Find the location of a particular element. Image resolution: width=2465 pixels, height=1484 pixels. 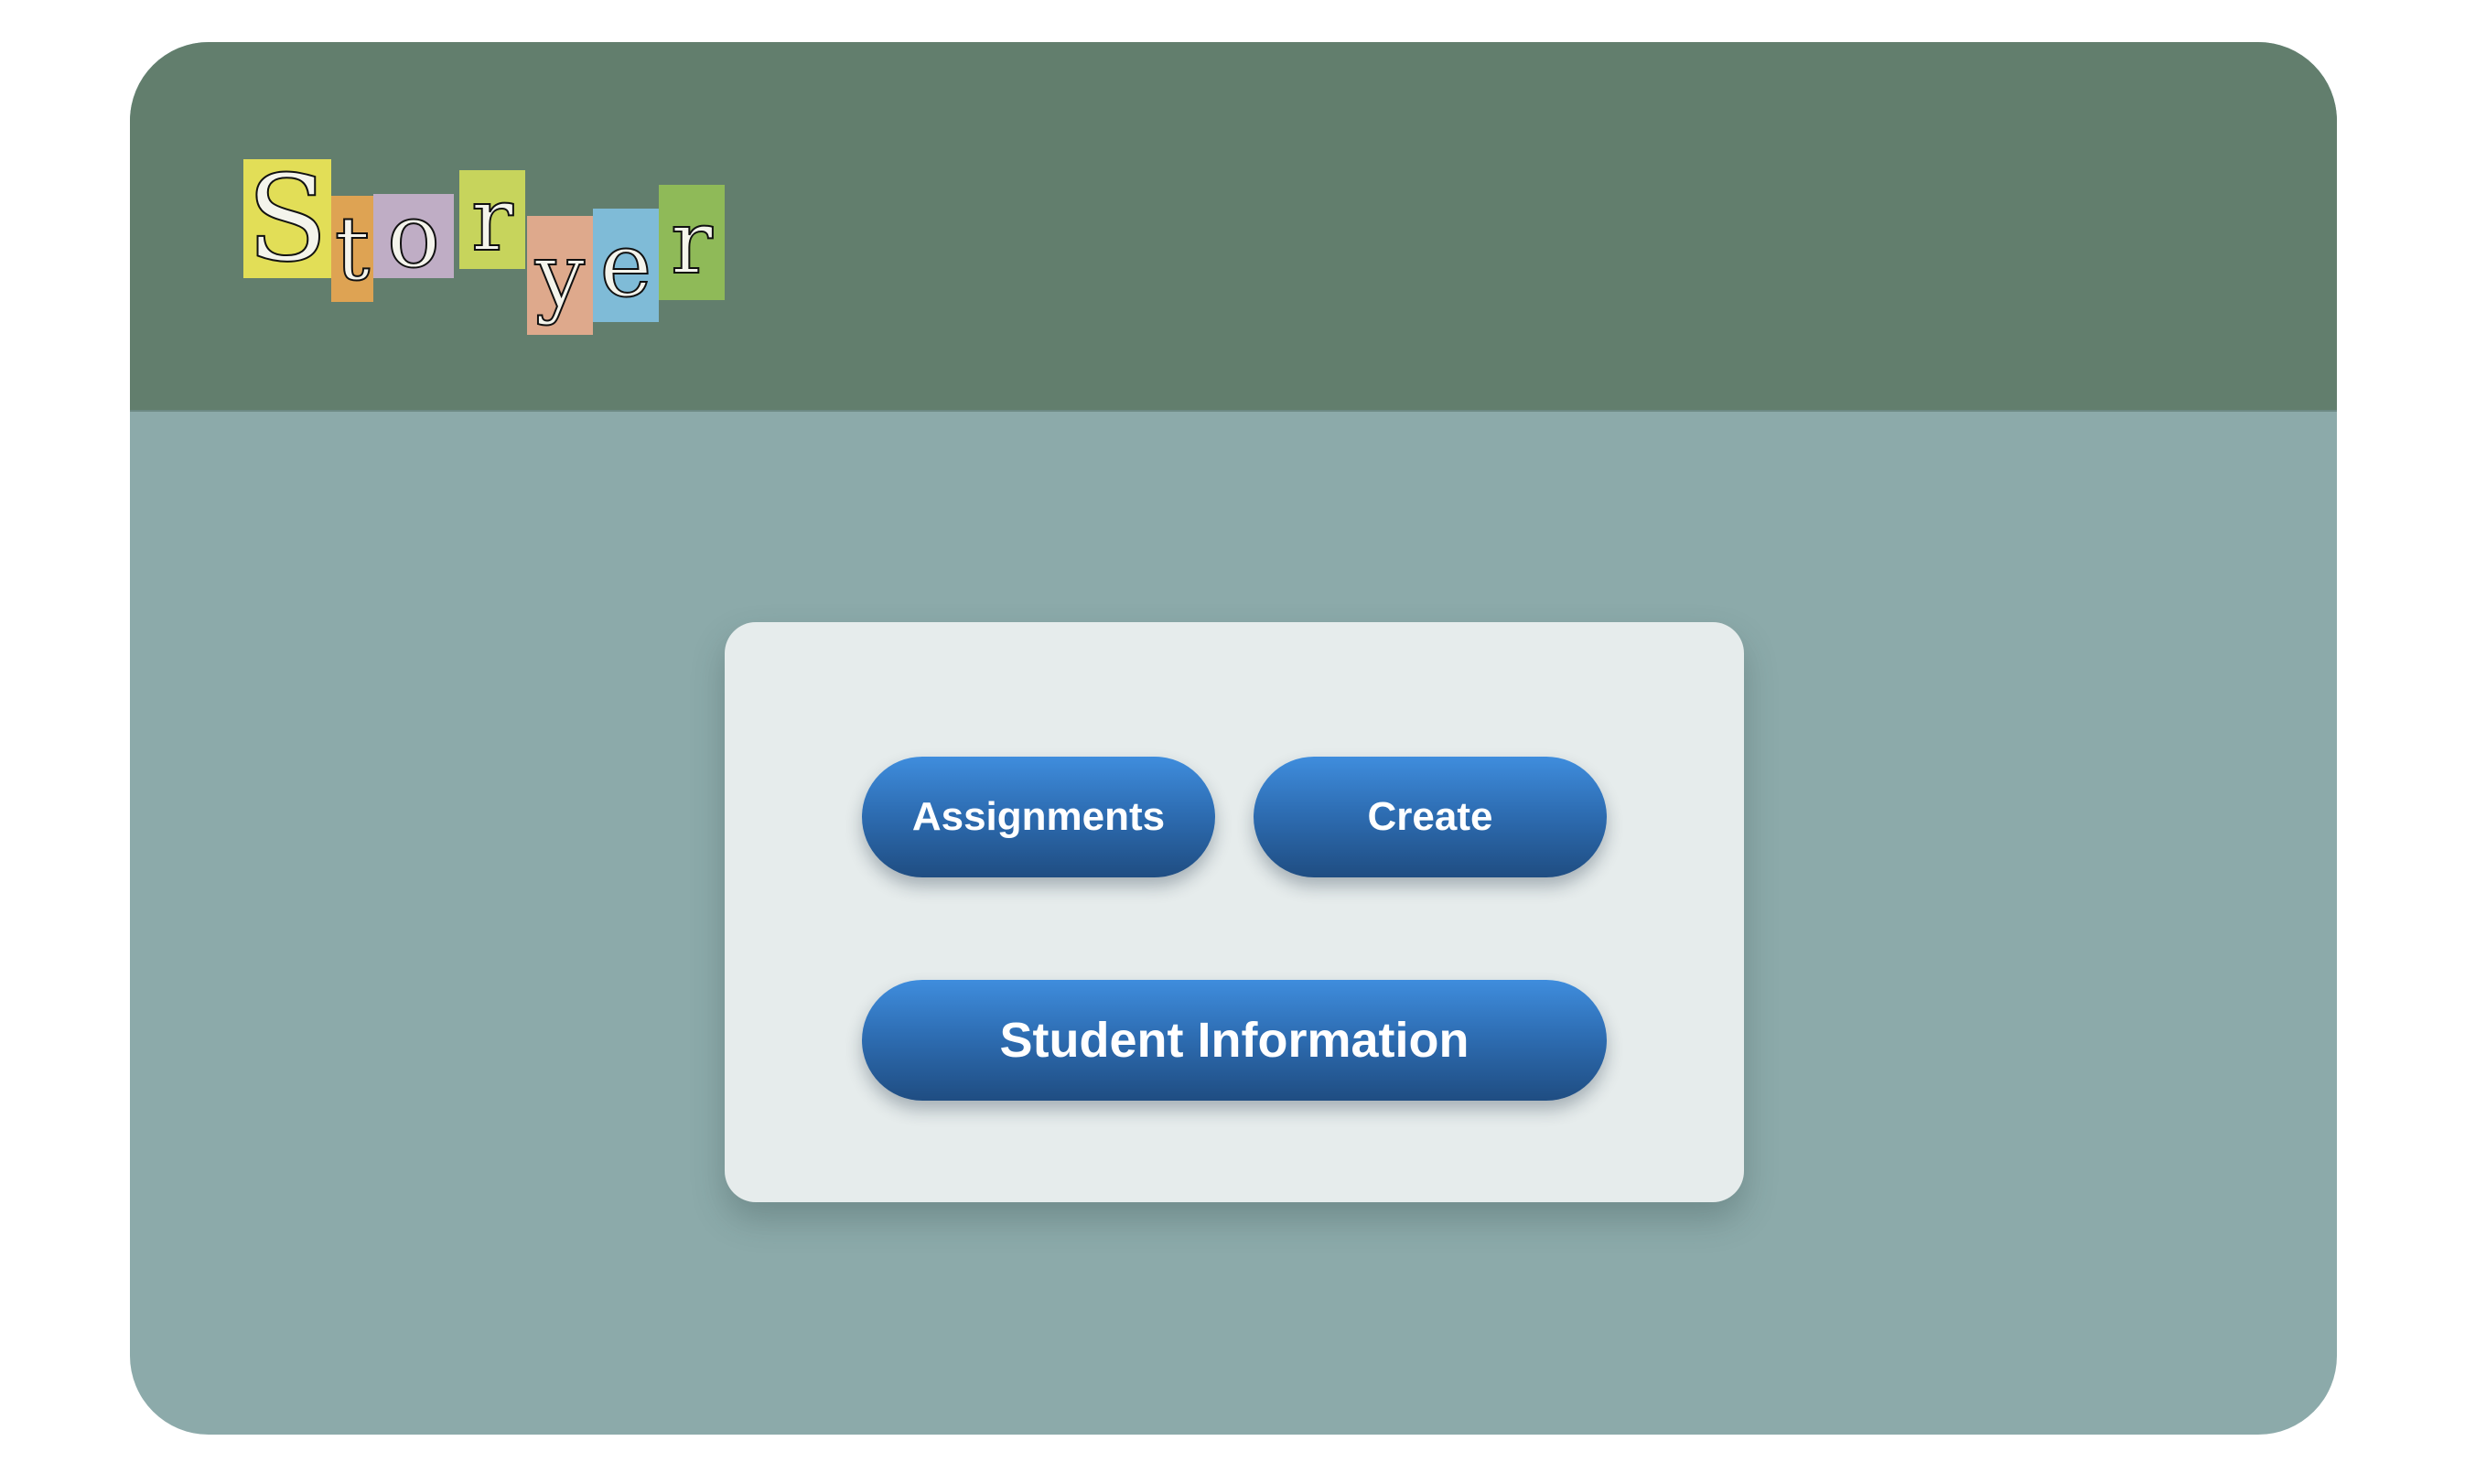

student-information-button: Student Information is located at coordinates (1235, 1040).